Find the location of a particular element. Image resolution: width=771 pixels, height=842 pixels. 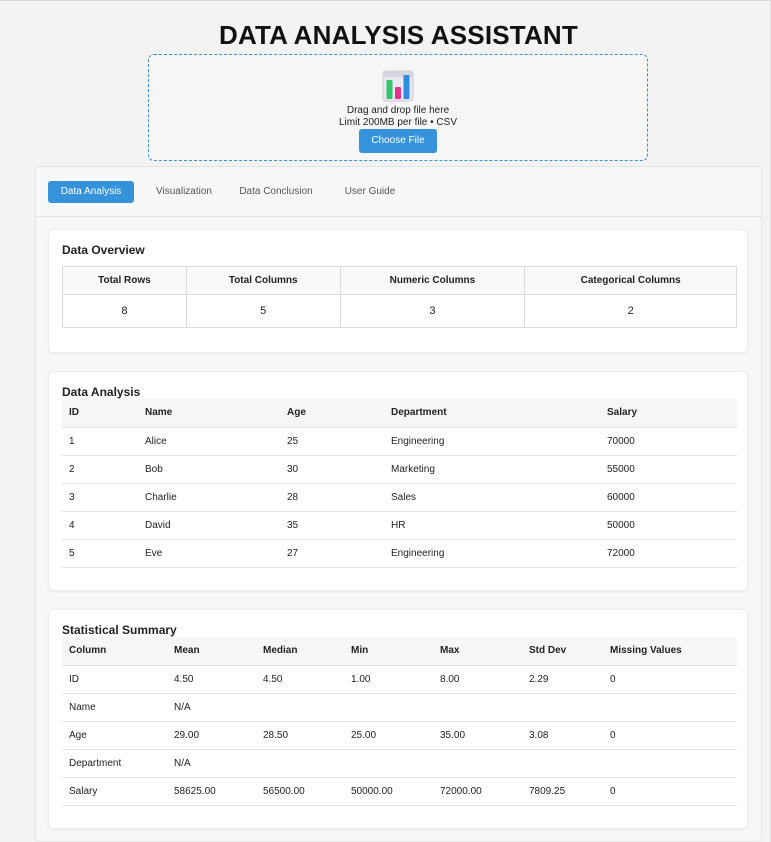

column-header: Std Dev is located at coordinates (562, 651).